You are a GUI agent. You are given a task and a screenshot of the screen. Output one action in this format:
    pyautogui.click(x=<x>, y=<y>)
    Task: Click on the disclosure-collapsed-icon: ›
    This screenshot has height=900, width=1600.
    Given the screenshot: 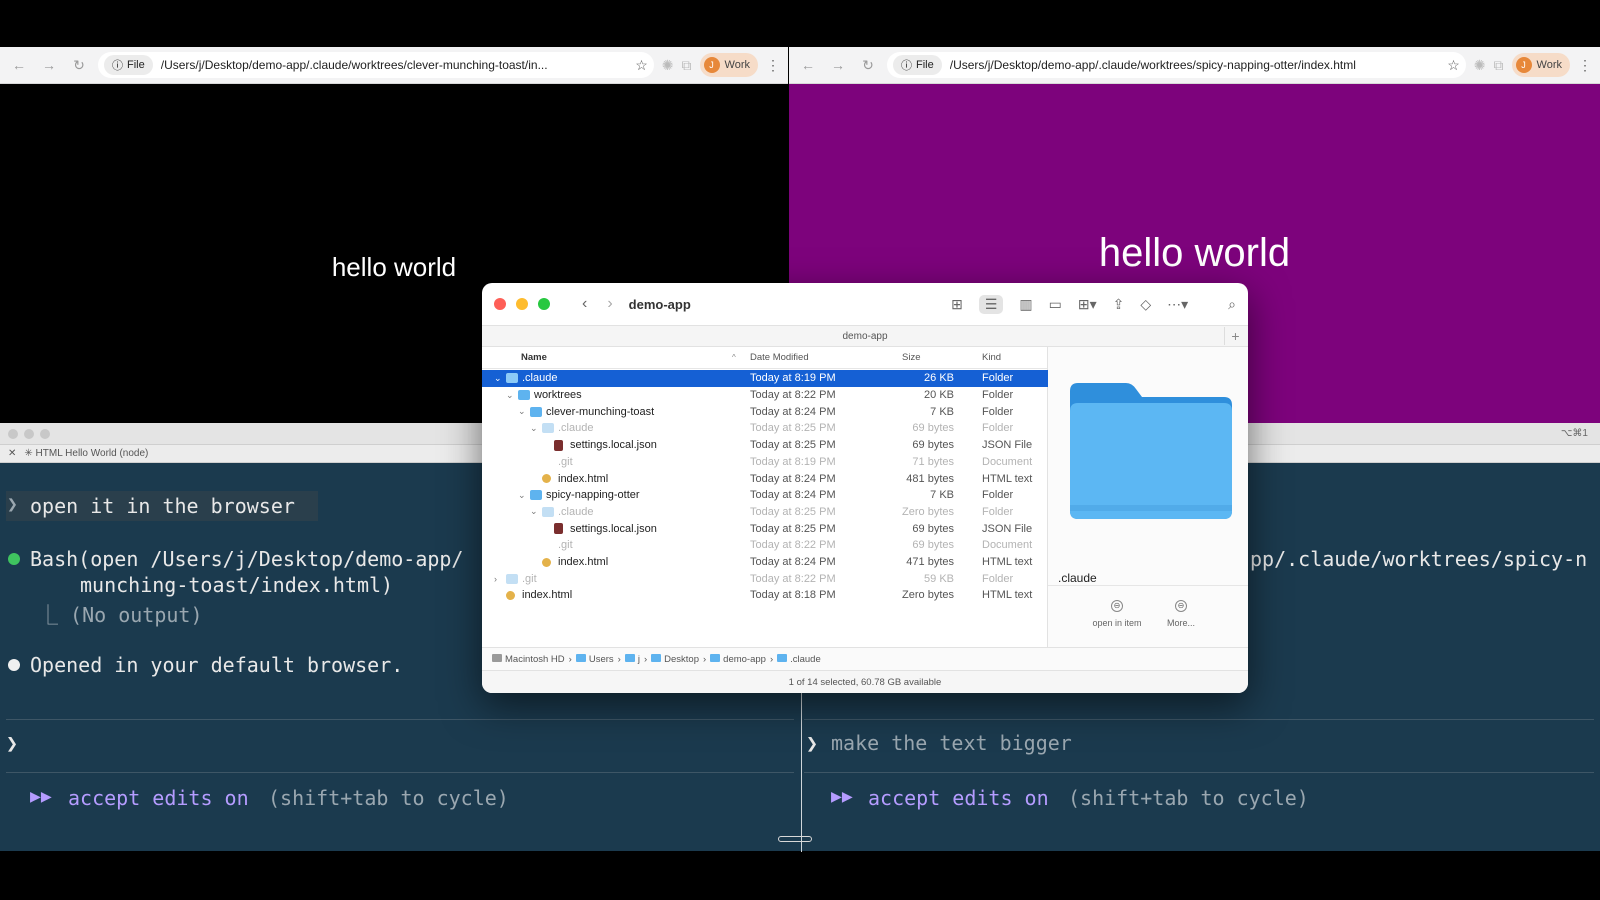 What is the action you would take?
    pyautogui.click(x=495, y=579)
    